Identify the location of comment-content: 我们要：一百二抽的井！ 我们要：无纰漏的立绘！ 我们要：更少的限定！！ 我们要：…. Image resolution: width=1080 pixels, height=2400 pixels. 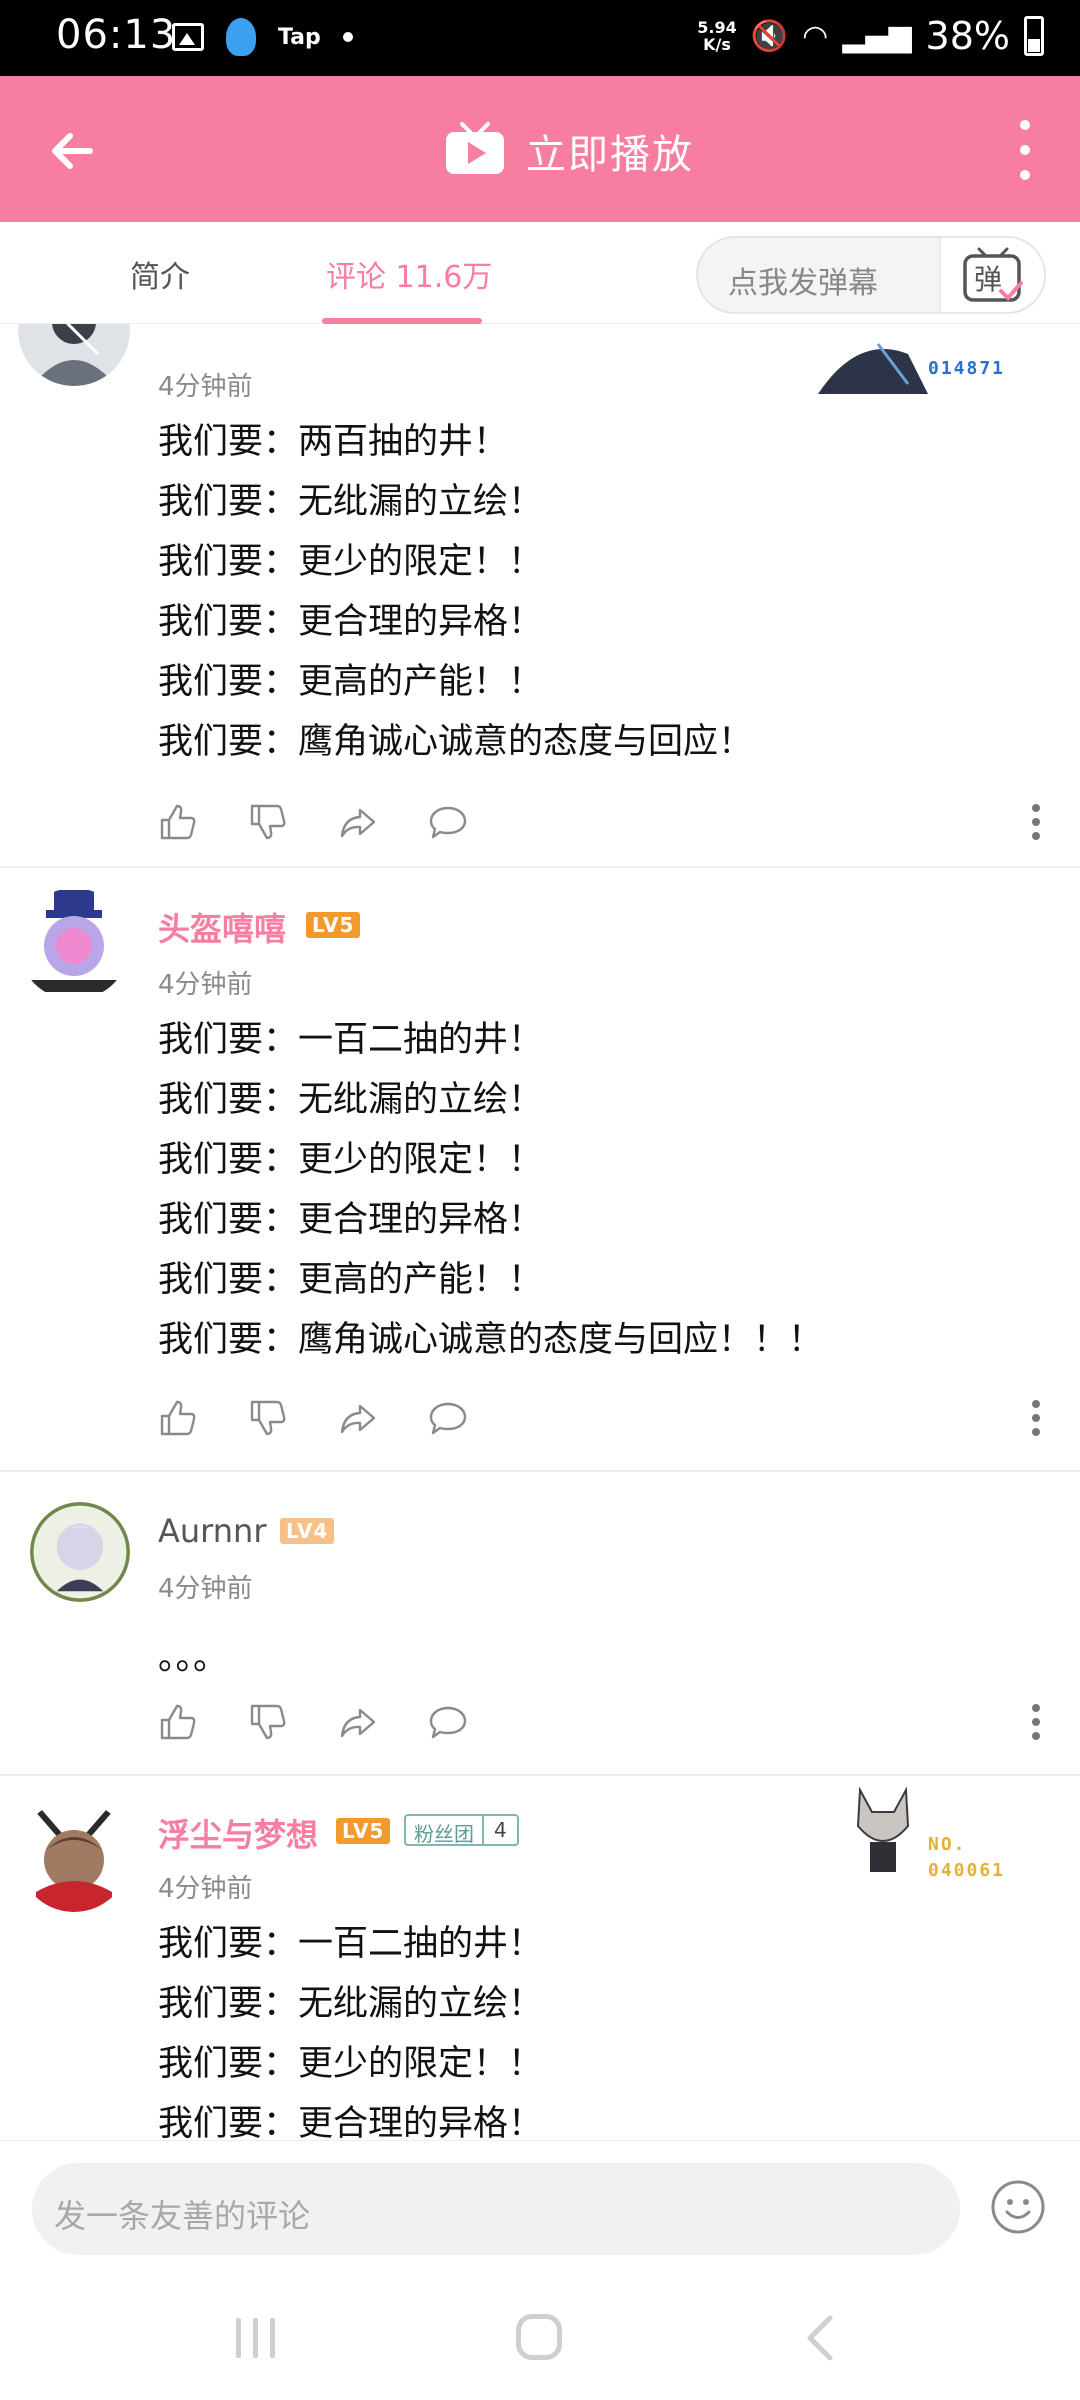
(490, 1190).